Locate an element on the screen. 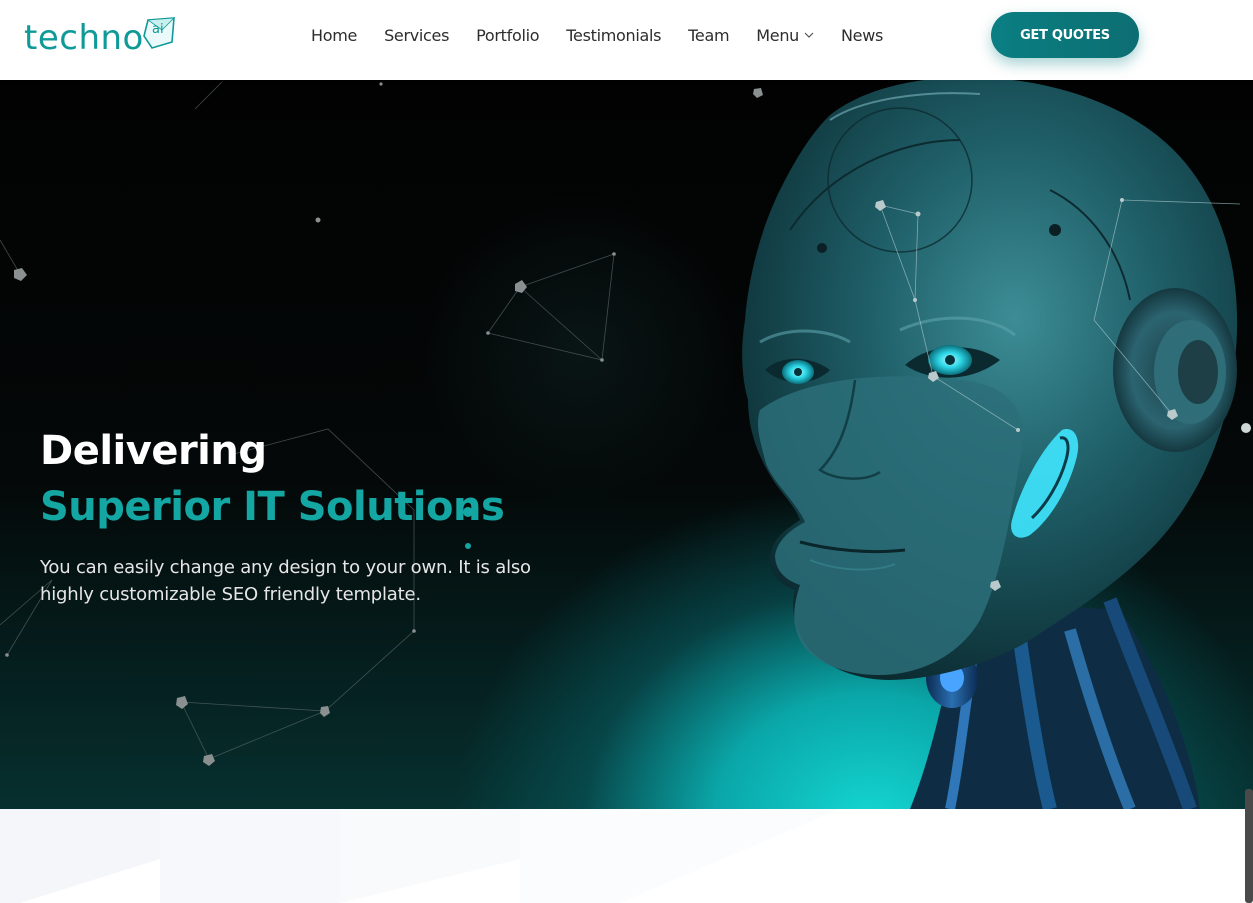  hero-title: Delivering is located at coordinates (153, 451).